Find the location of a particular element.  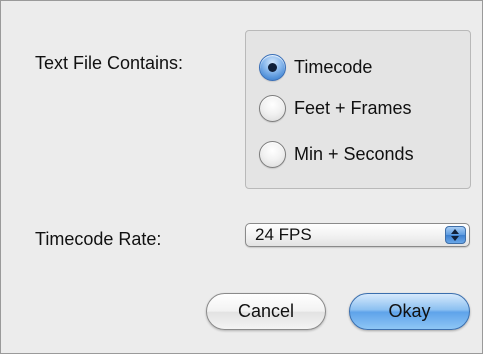

radio-label-feet-frames: Feet + Frames is located at coordinates (353, 107).